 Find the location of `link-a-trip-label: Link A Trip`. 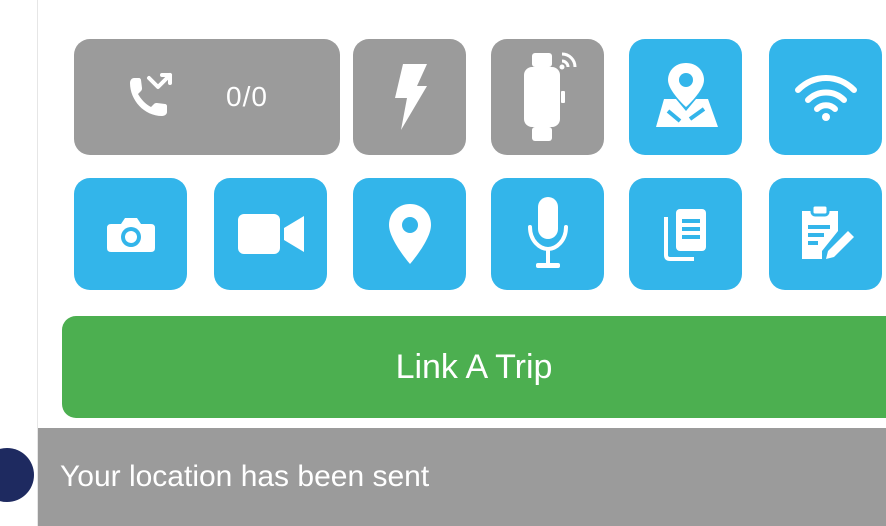

link-a-trip-label: Link A Trip is located at coordinates (474, 366).